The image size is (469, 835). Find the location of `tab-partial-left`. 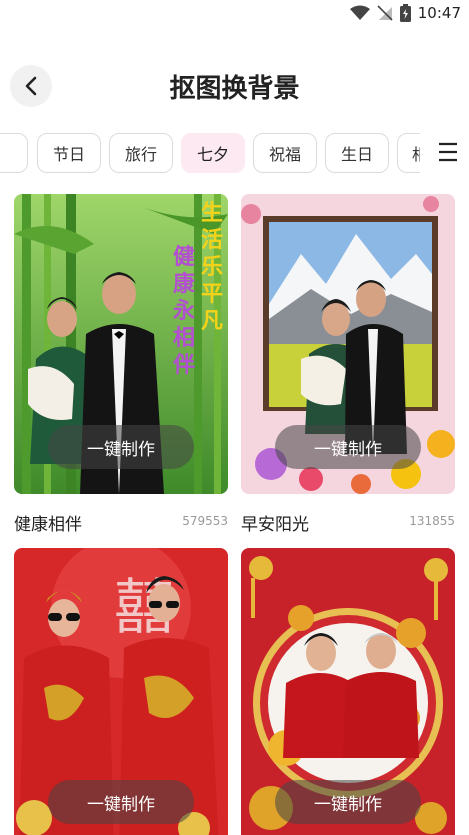

tab-partial-left is located at coordinates (14, 153).